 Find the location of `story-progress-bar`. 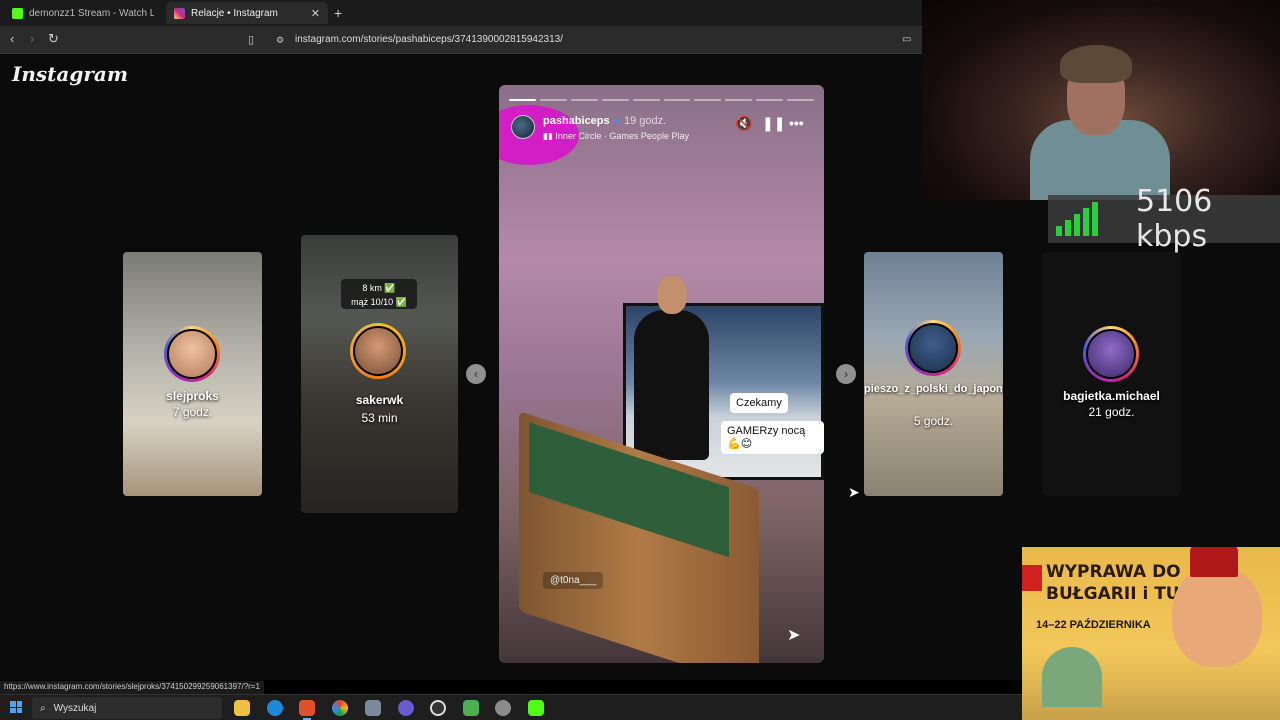

story-progress-bar is located at coordinates (662, 100).